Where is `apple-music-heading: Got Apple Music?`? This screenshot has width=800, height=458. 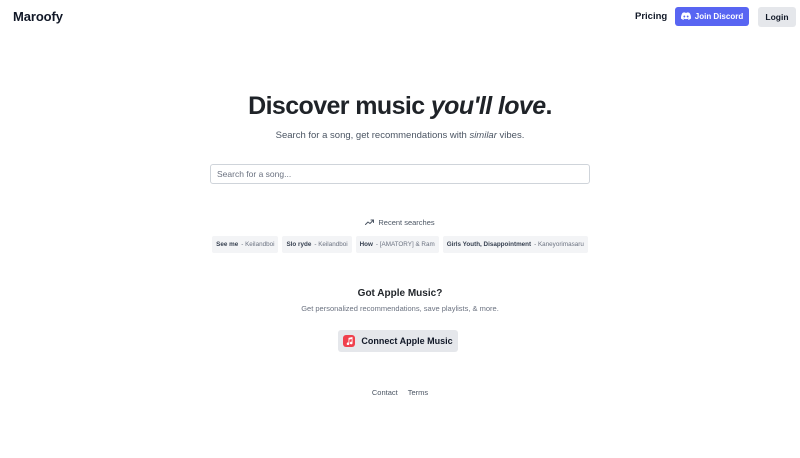 apple-music-heading: Got Apple Music? is located at coordinates (400, 293).